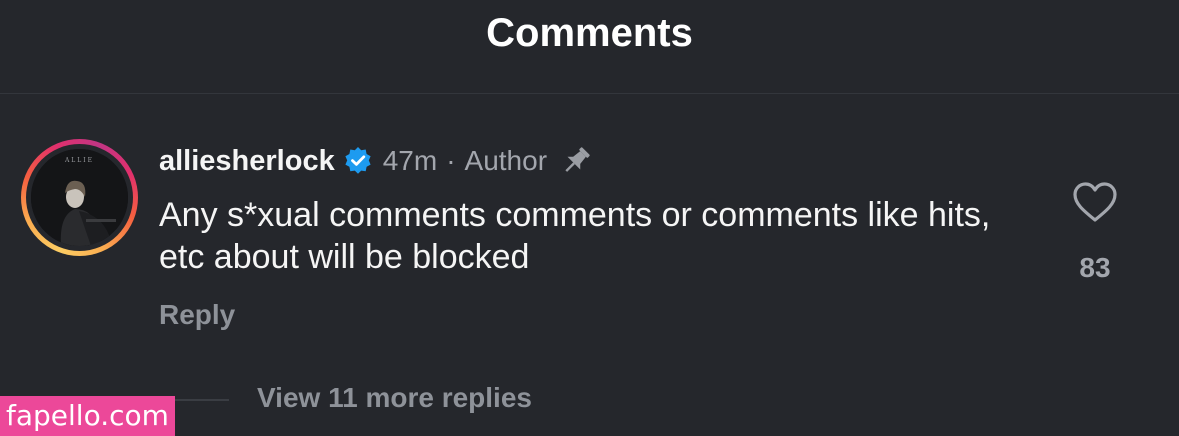 This screenshot has height=436, width=1179. I want to click on avatar-text: ALLIE, so click(79, 160).